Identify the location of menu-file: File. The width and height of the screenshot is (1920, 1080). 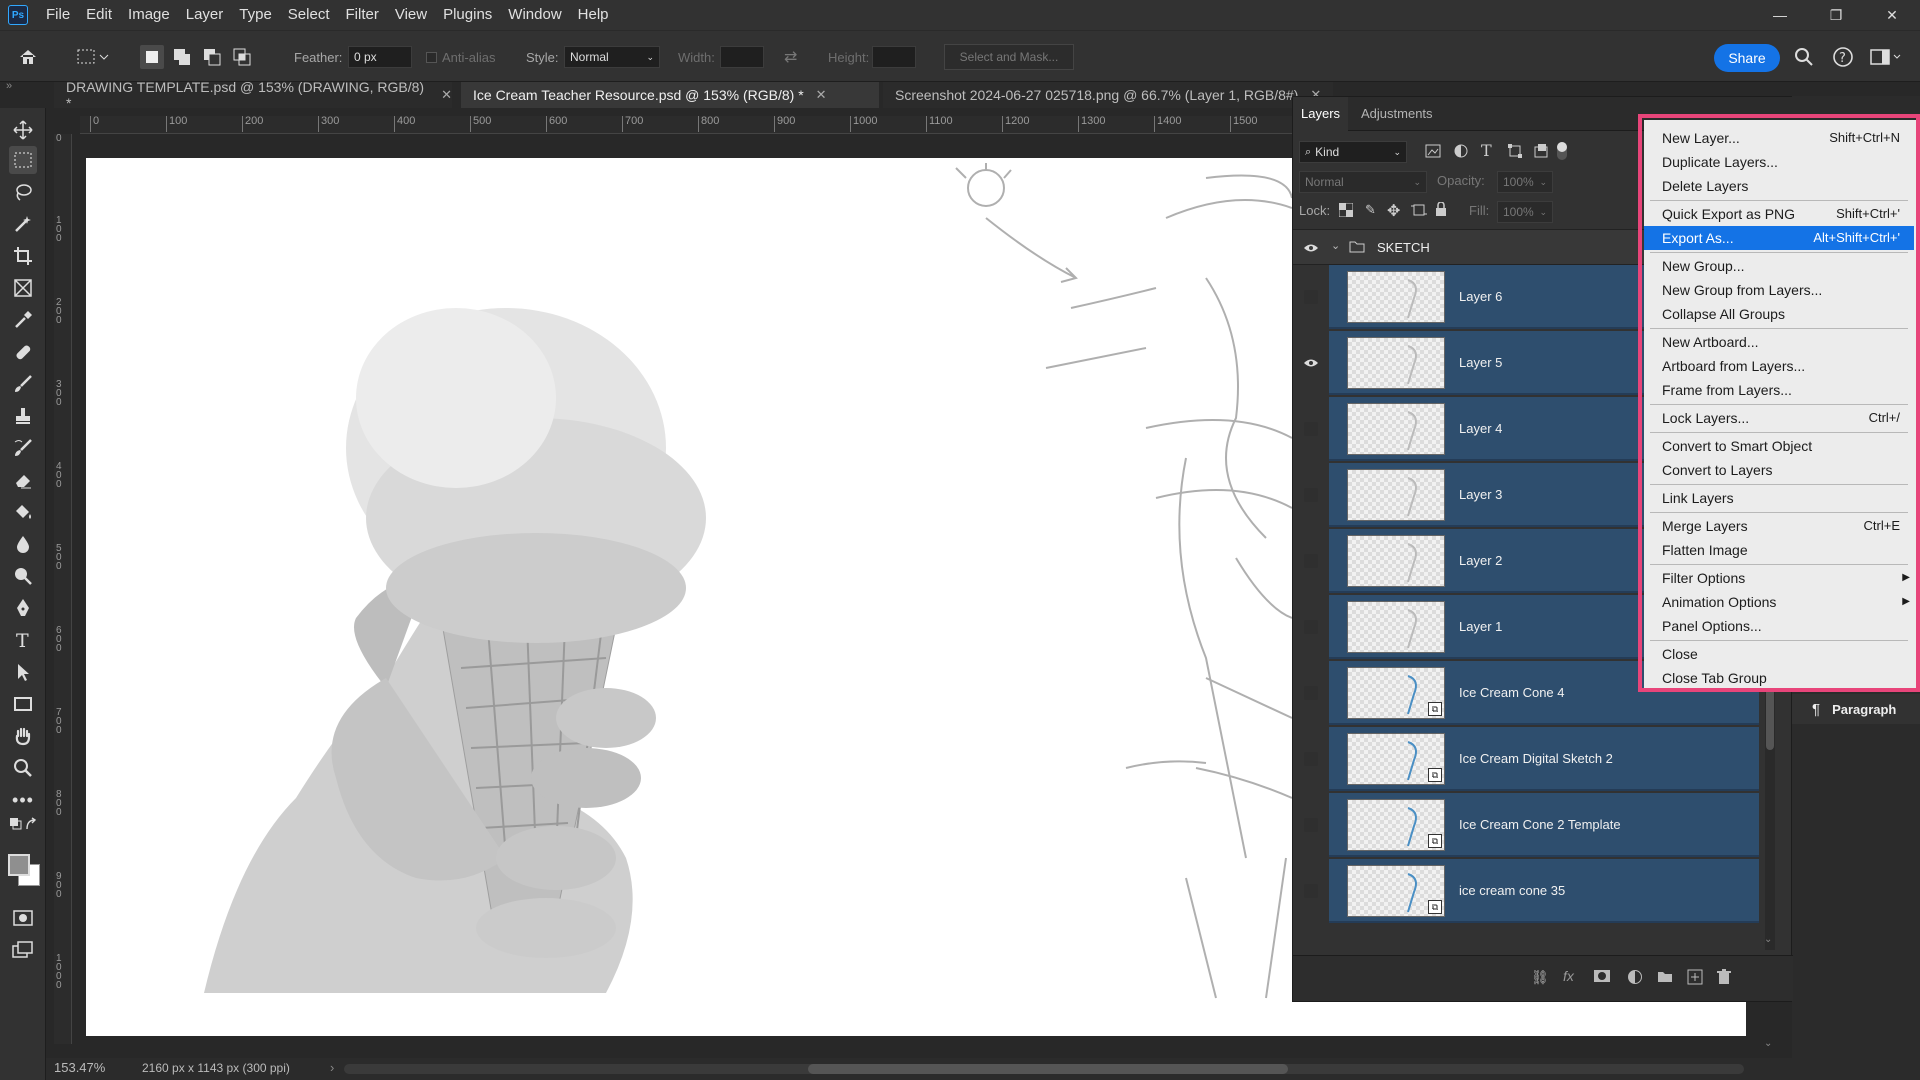
(58, 15).